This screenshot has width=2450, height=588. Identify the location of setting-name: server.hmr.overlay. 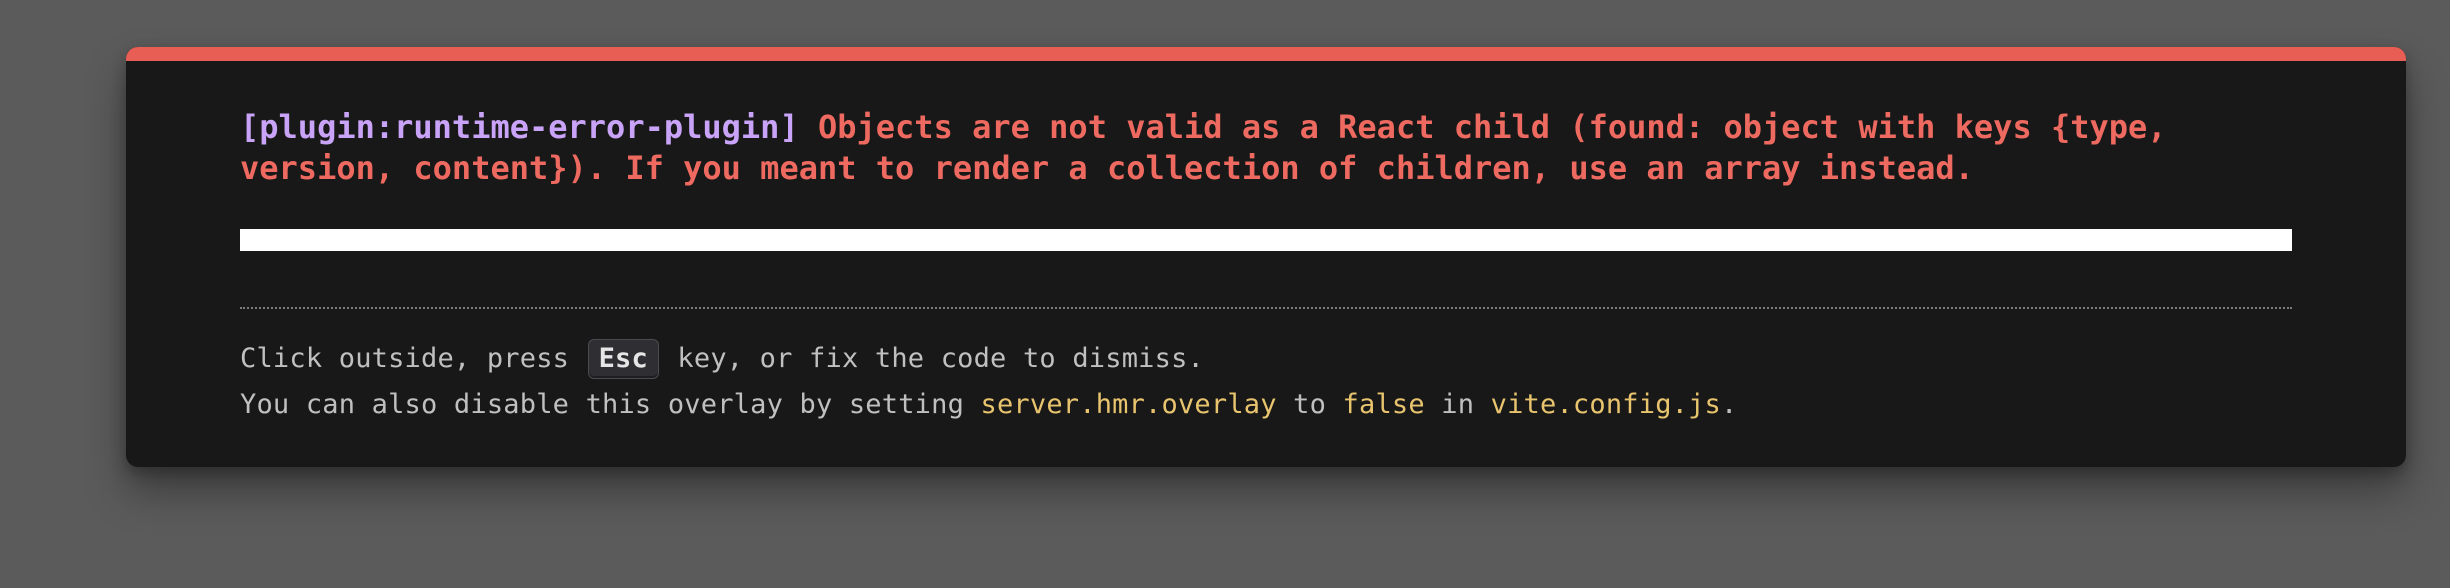
(1128, 404).